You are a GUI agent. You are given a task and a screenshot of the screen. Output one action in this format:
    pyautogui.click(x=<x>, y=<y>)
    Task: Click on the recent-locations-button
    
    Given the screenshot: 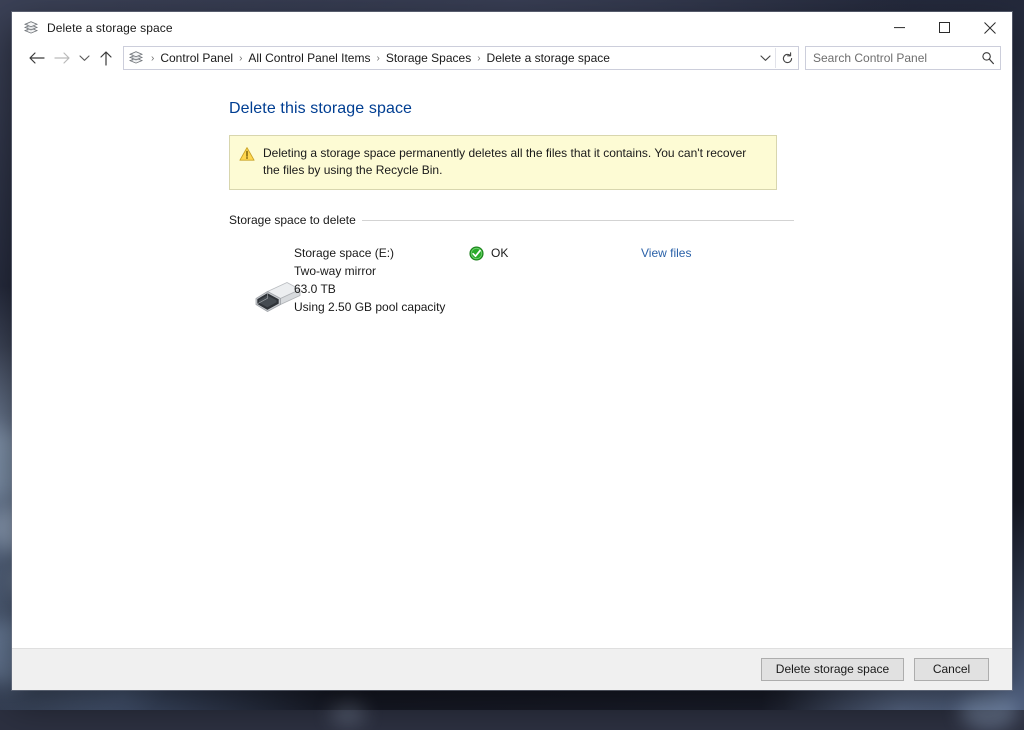 What is the action you would take?
    pyautogui.click(x=84, y=58)
    